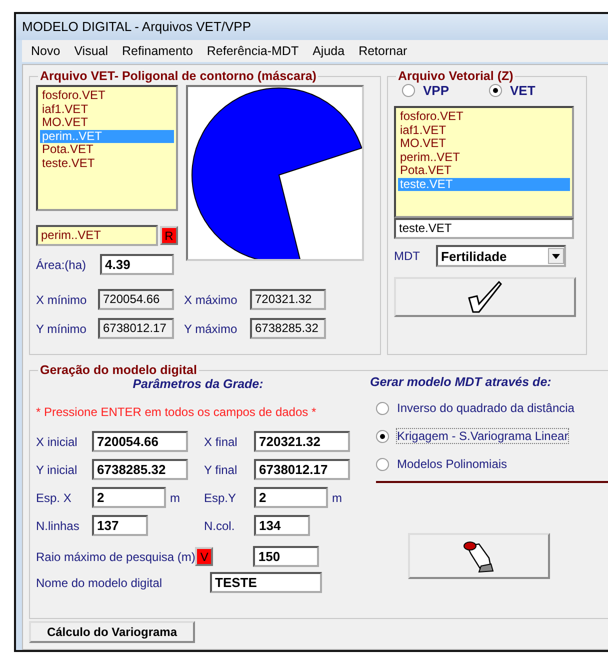  Describe the element at coordinates (286, 556) in the screenshot. I see `radius-field: 150` at that location.